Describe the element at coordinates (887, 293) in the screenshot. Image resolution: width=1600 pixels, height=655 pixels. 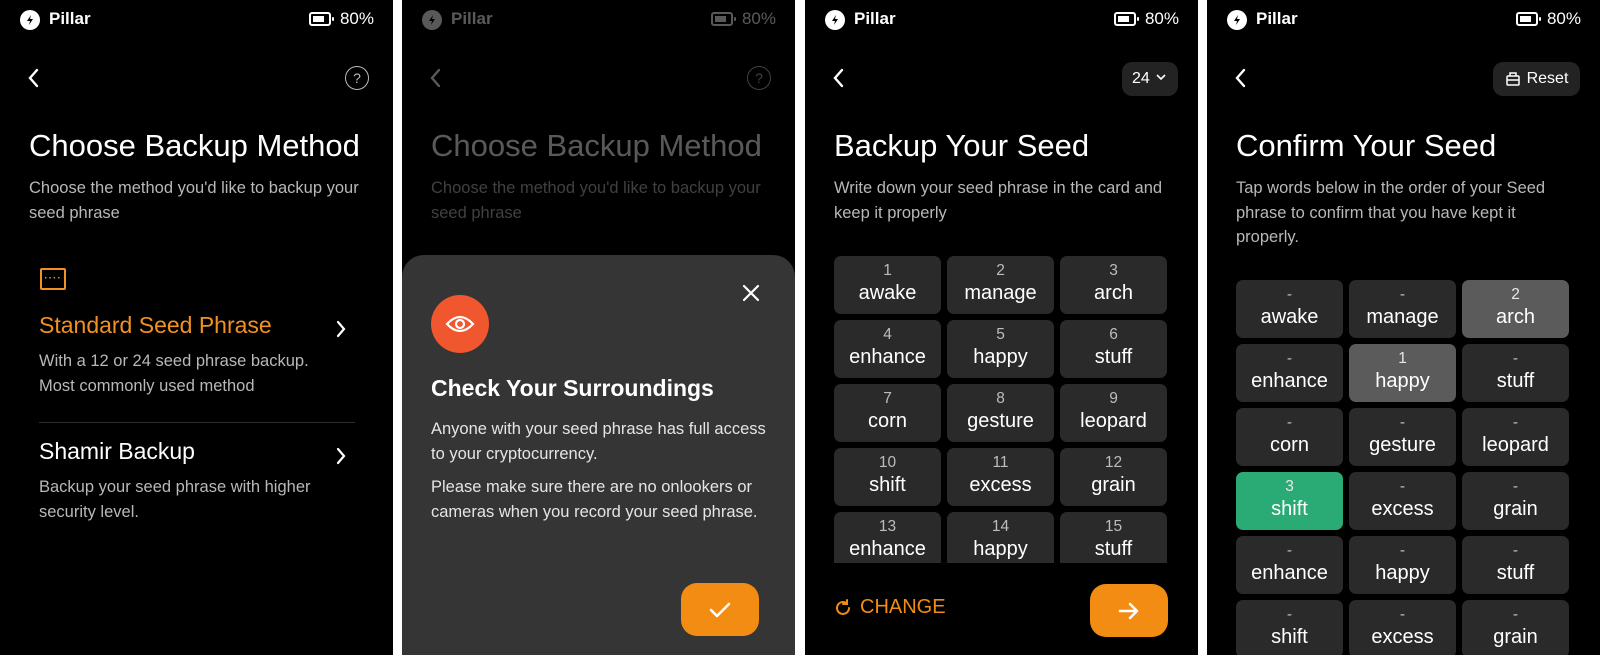
I see `seed-word: awake` at that location.